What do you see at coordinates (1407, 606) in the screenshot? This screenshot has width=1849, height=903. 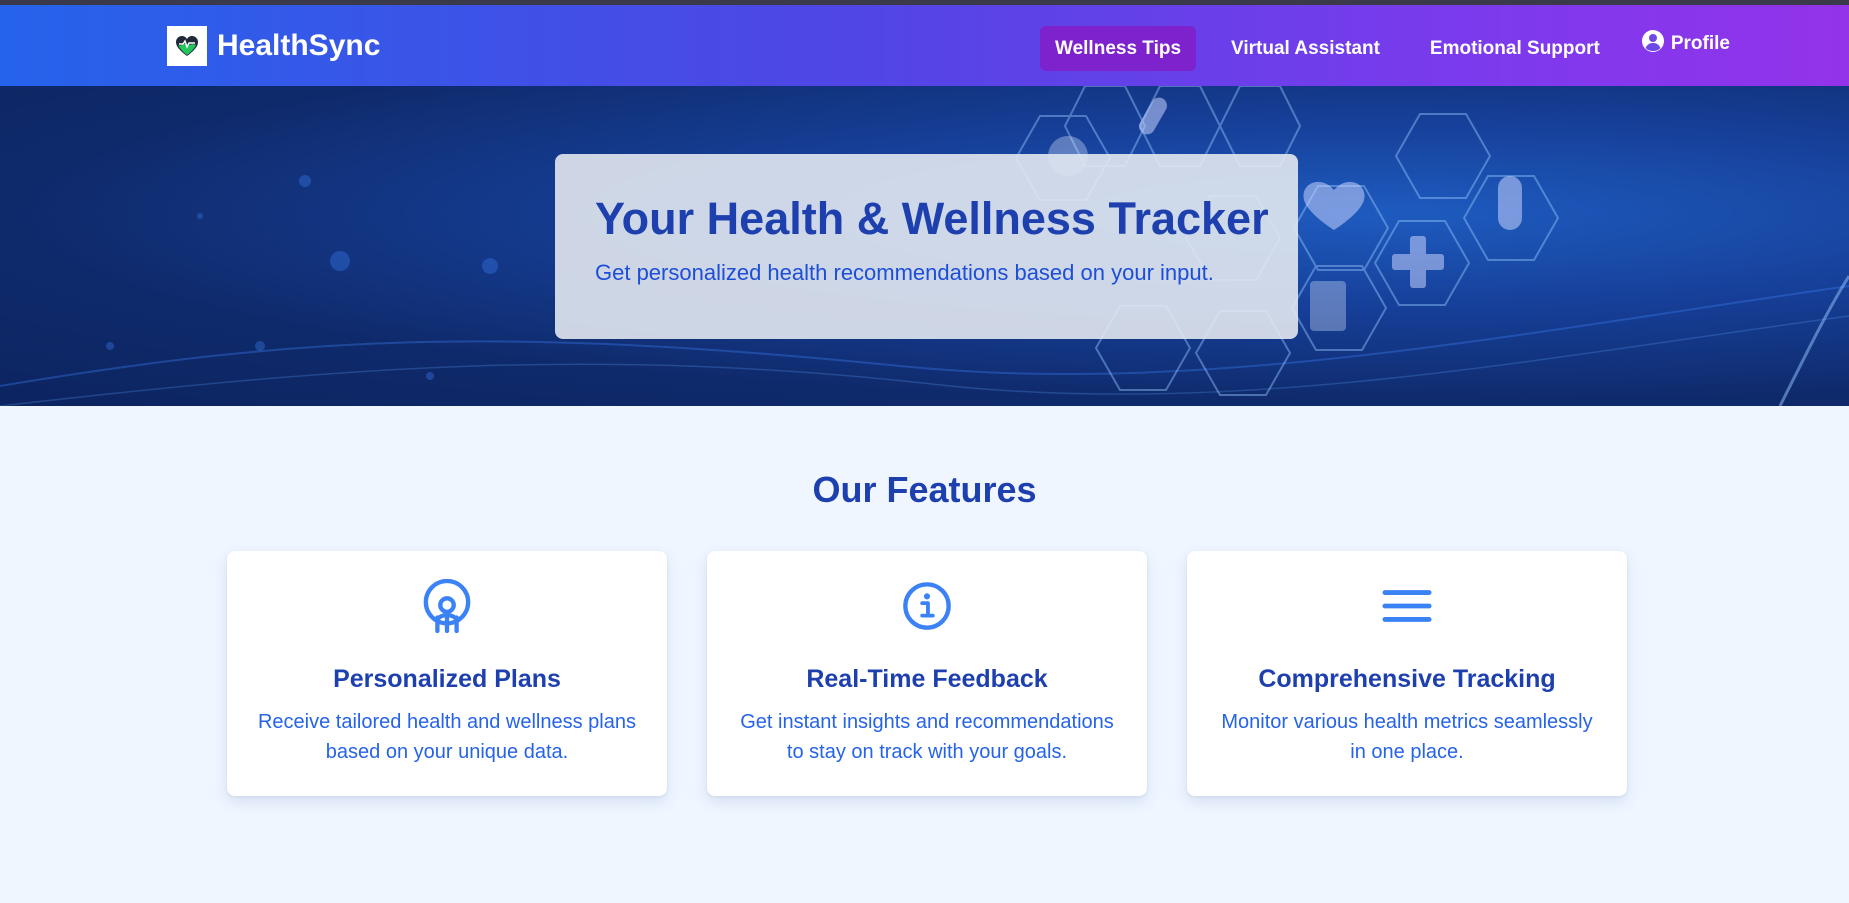 I see `menu-lines-icon` at bounding box center [1407, 606].